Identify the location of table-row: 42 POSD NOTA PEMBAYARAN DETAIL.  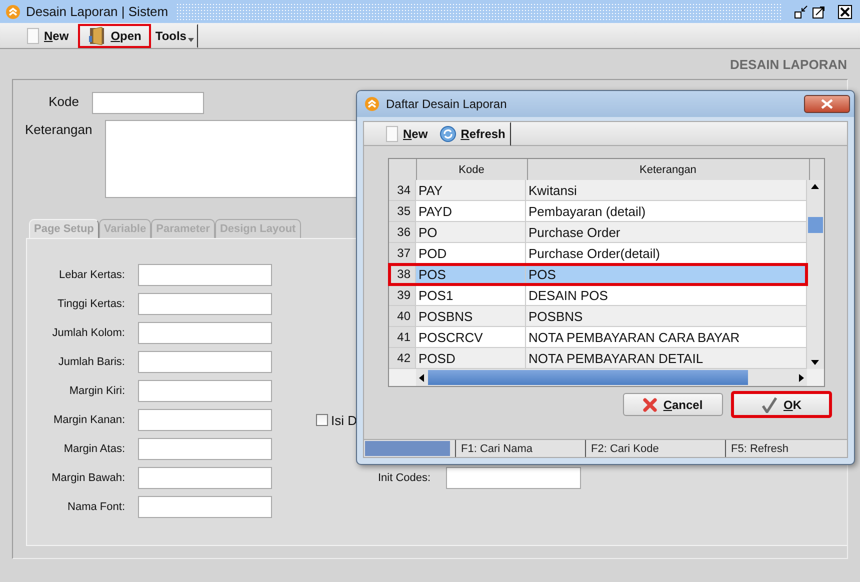
(597, 358).